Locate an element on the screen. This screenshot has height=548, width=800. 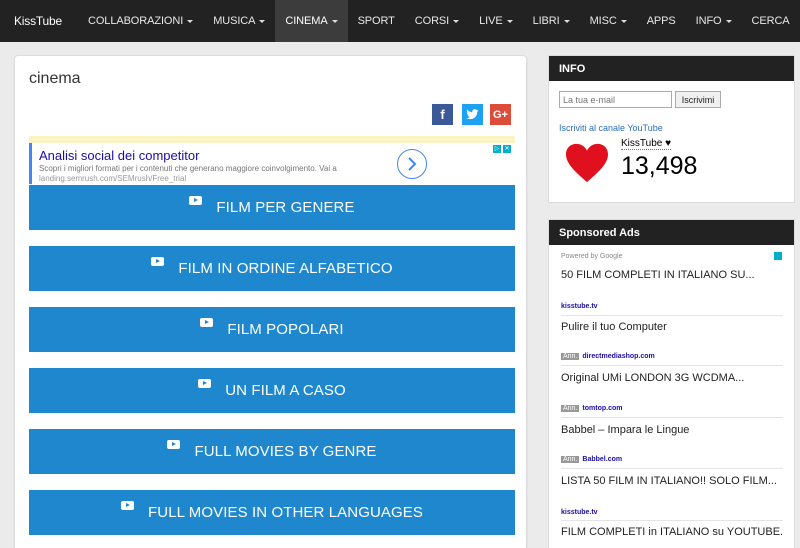
nav-label: CORSI is located at coordinates (432, 21).